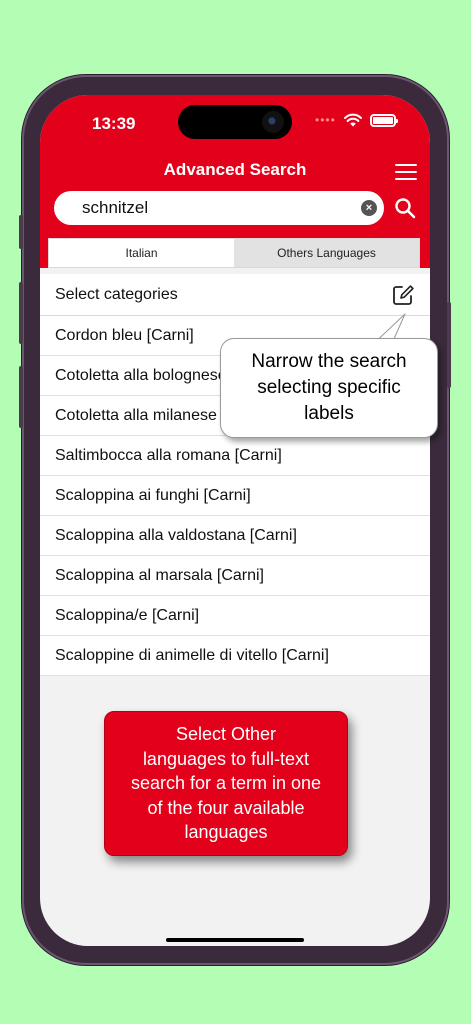 This screenshot has width=471, height=1024. What do you see at coordinates (21, 232) in the screenshot?
I see `action-button` at bounding box center [21, 232].